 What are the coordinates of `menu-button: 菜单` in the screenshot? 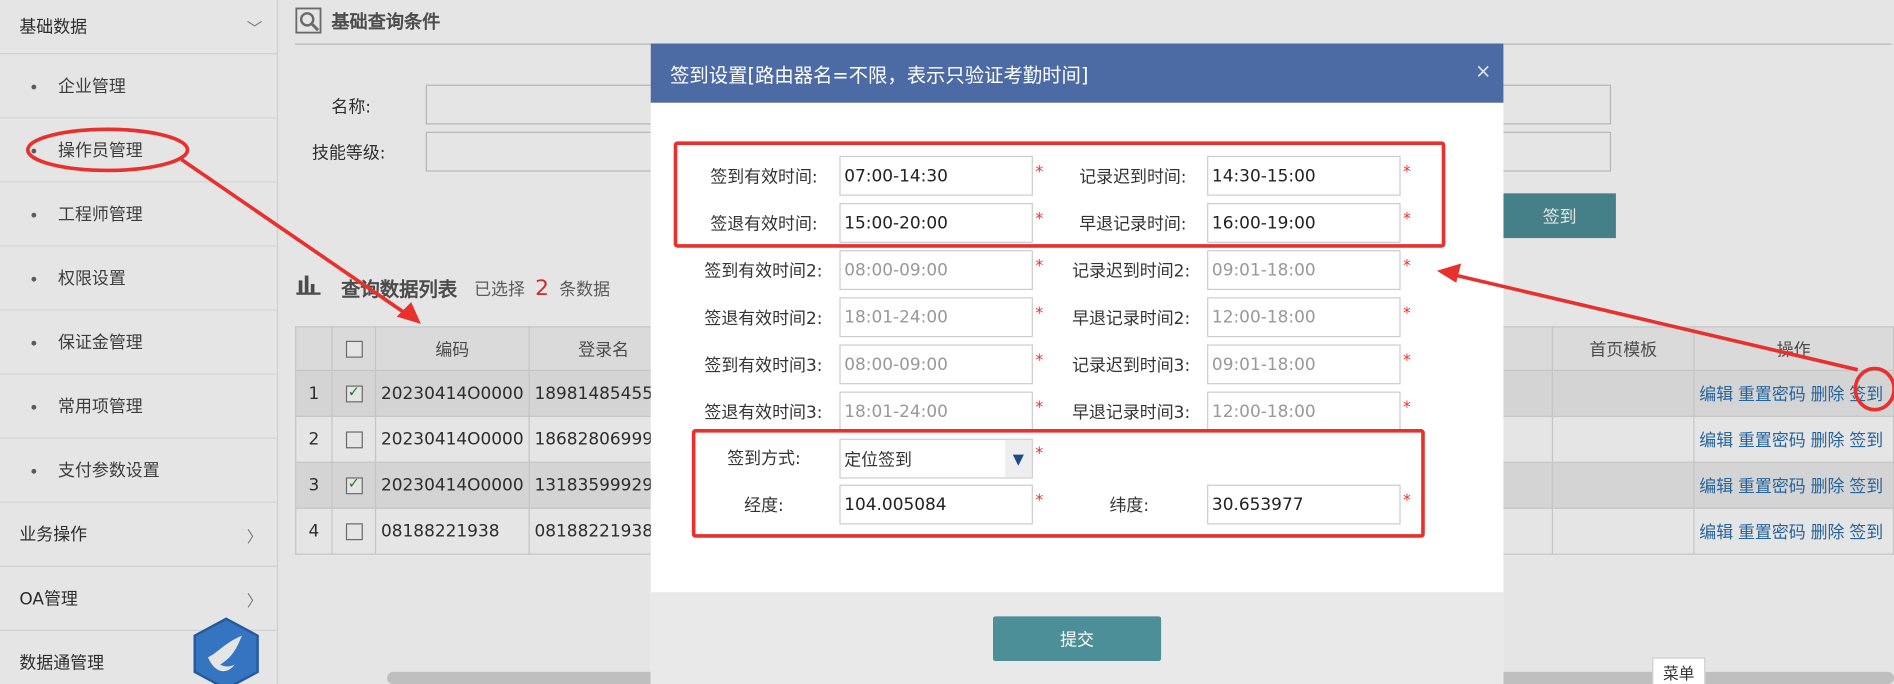 It's located at (1679, 670).